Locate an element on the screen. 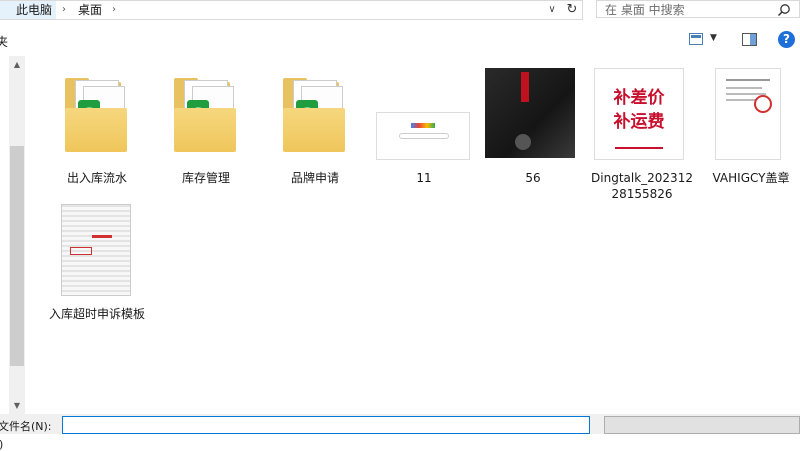 The width and height of the screenshot is (800, 451). item-label: 出入库流水 is located at coordinates (96, 178).